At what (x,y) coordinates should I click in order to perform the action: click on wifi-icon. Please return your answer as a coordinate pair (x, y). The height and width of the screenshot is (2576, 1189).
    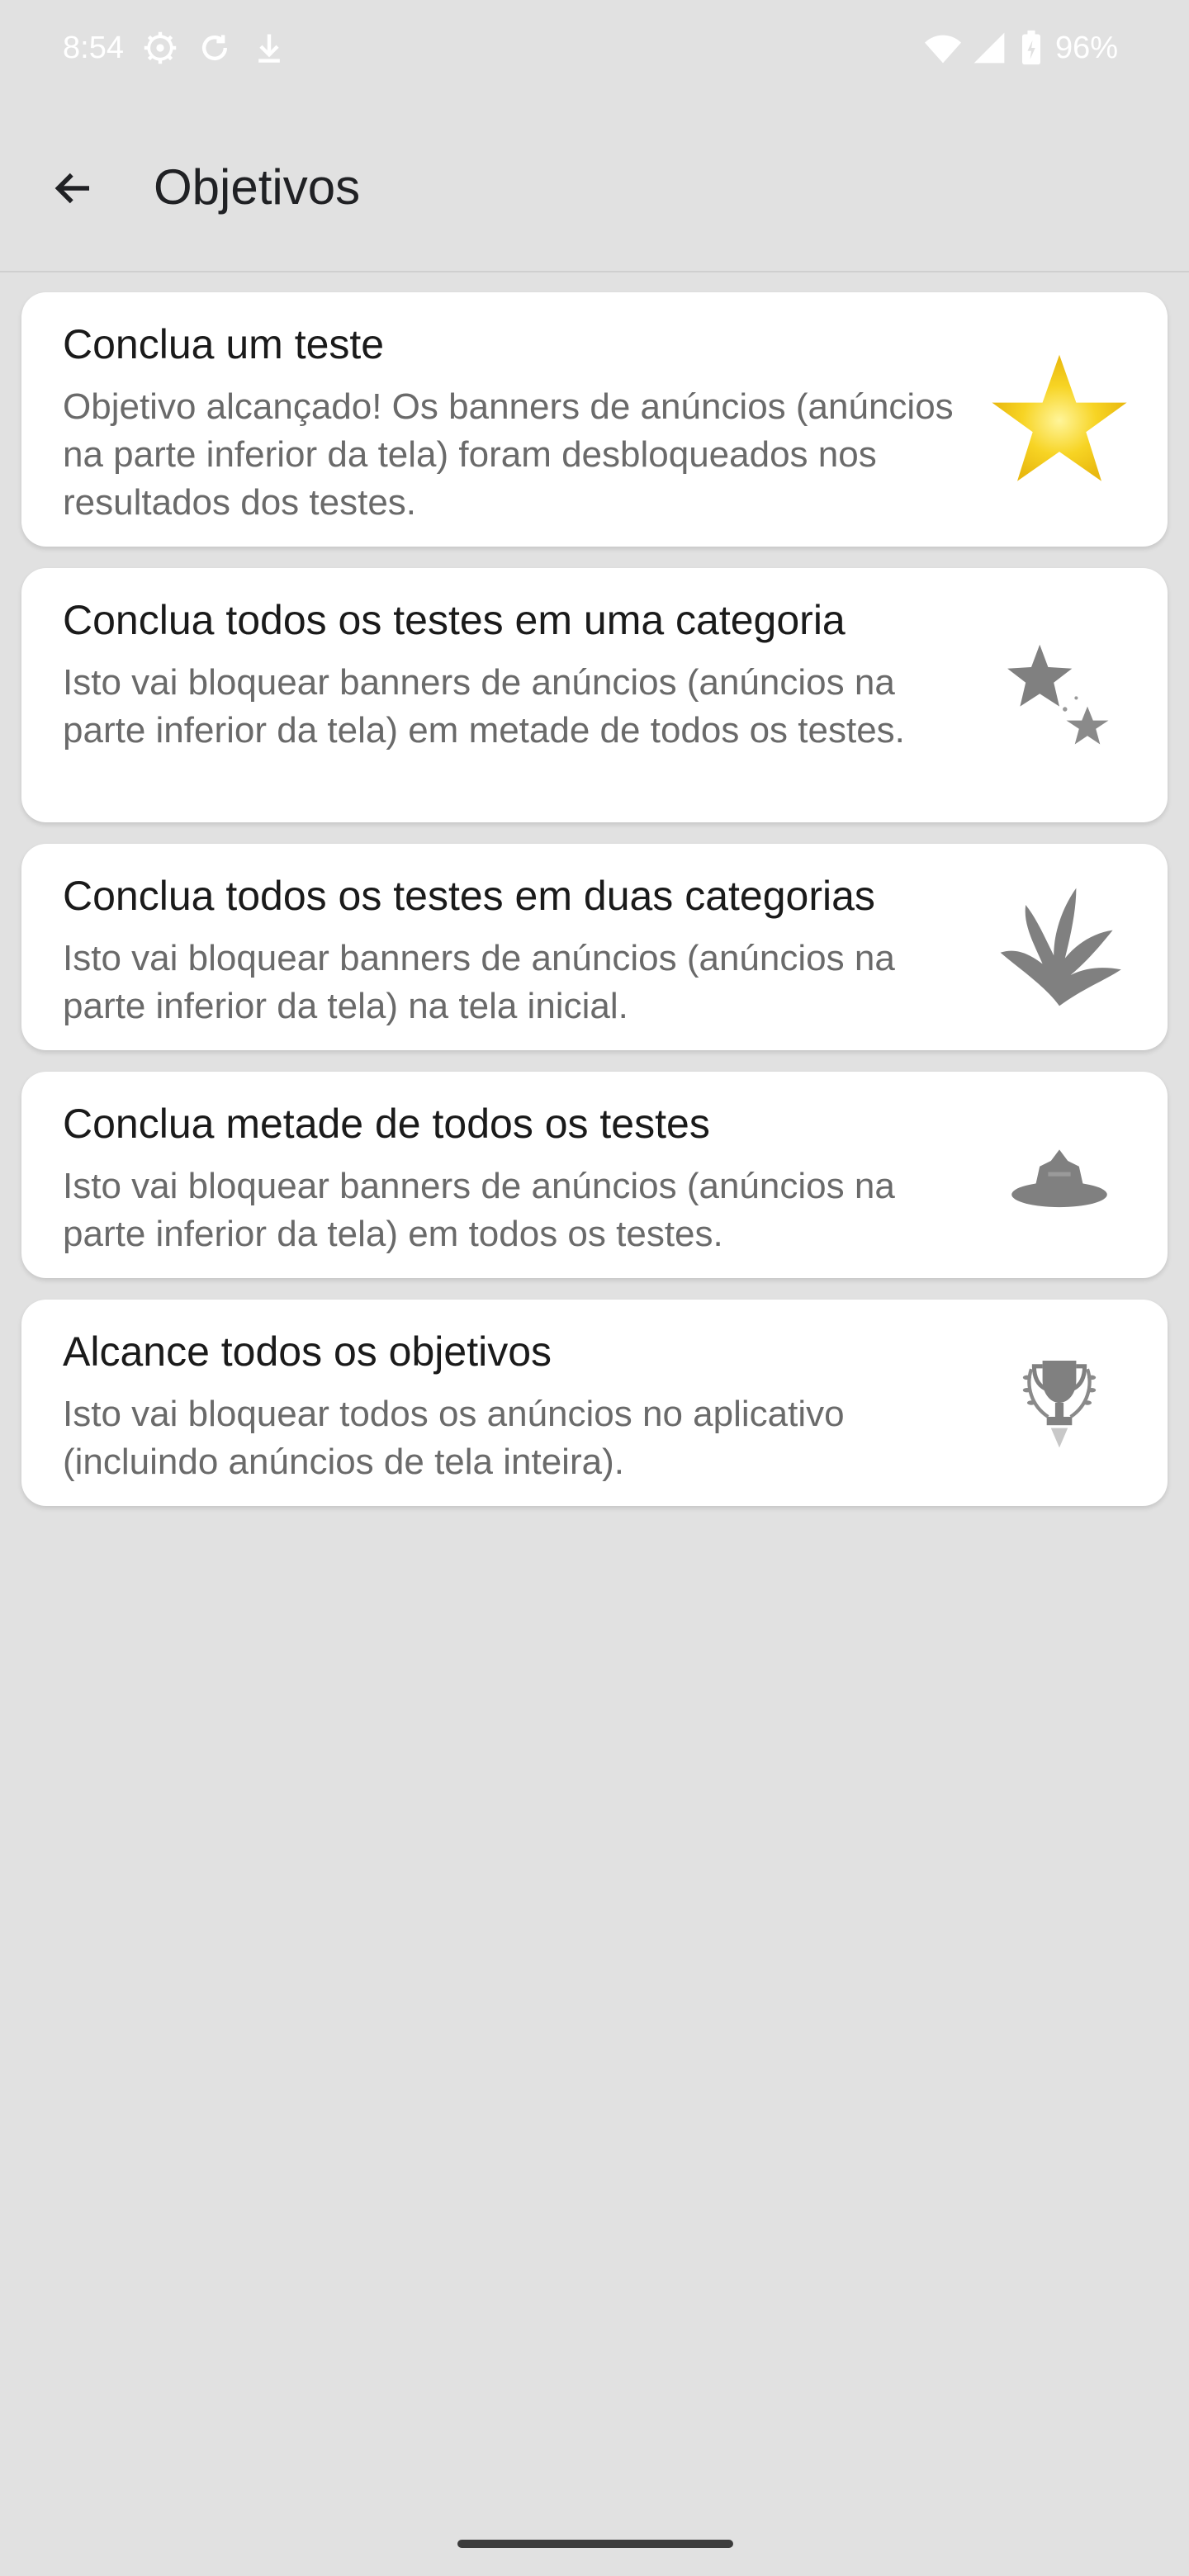
    Looking at the image, I should click on (942, 48).